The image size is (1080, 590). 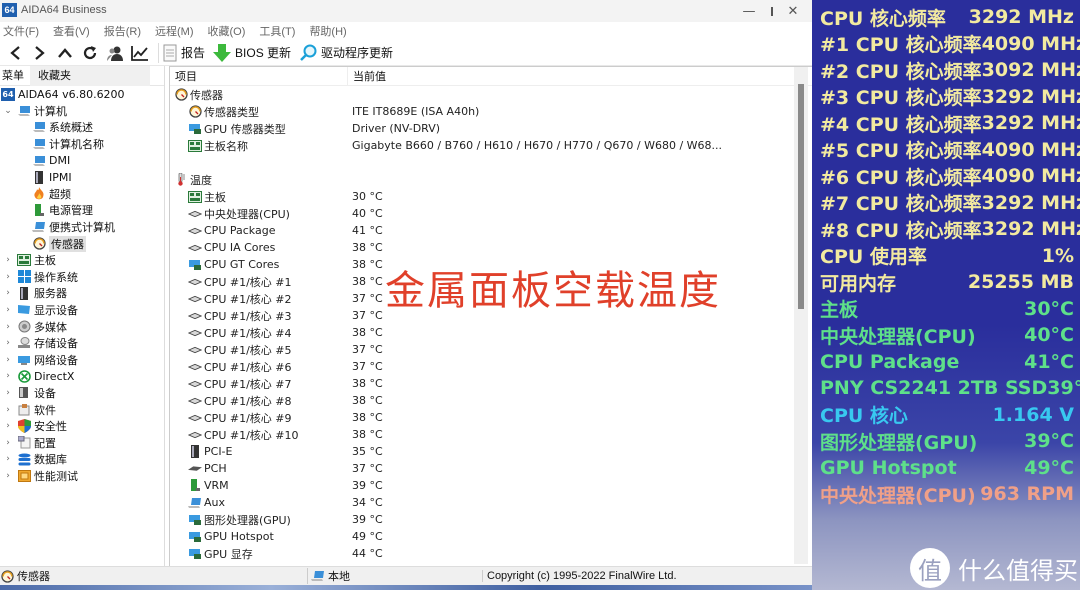 What do you see at coordinates (82, 326) in the screenshot?
I see `tree-item: › 多媒体` at bounding box center [82, 326].